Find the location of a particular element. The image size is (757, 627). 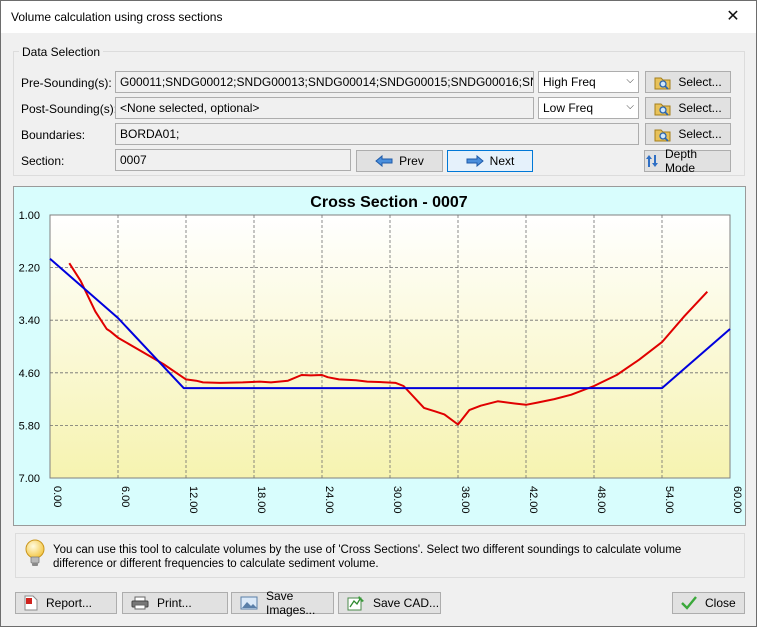

x-tick-label: 54.00 is located at coordinates (669, 500).